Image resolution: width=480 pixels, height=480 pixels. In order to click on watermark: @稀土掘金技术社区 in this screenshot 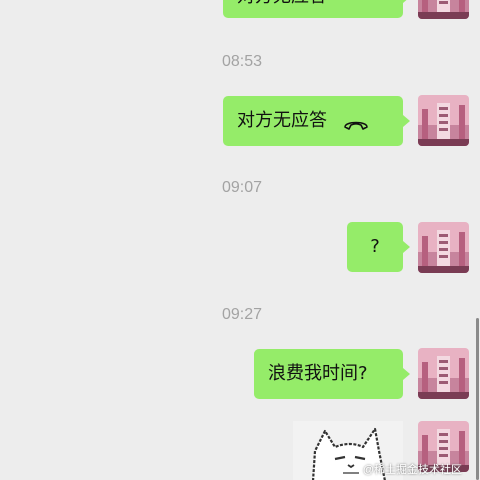, I will do `click(412, 470)`.